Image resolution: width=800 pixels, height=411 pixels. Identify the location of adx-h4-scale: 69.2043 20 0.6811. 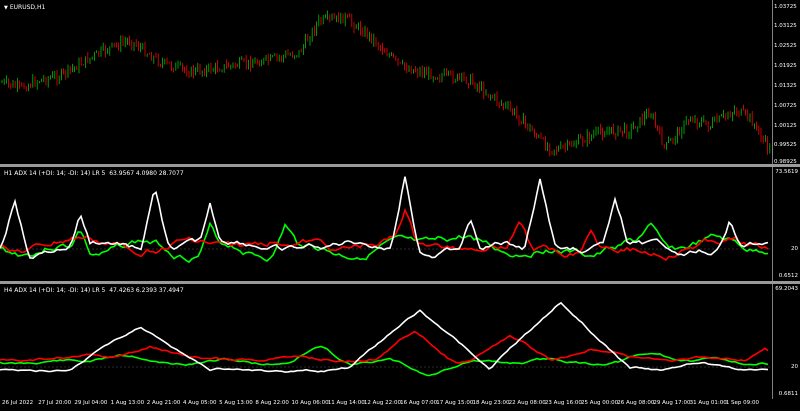
(786, 341).